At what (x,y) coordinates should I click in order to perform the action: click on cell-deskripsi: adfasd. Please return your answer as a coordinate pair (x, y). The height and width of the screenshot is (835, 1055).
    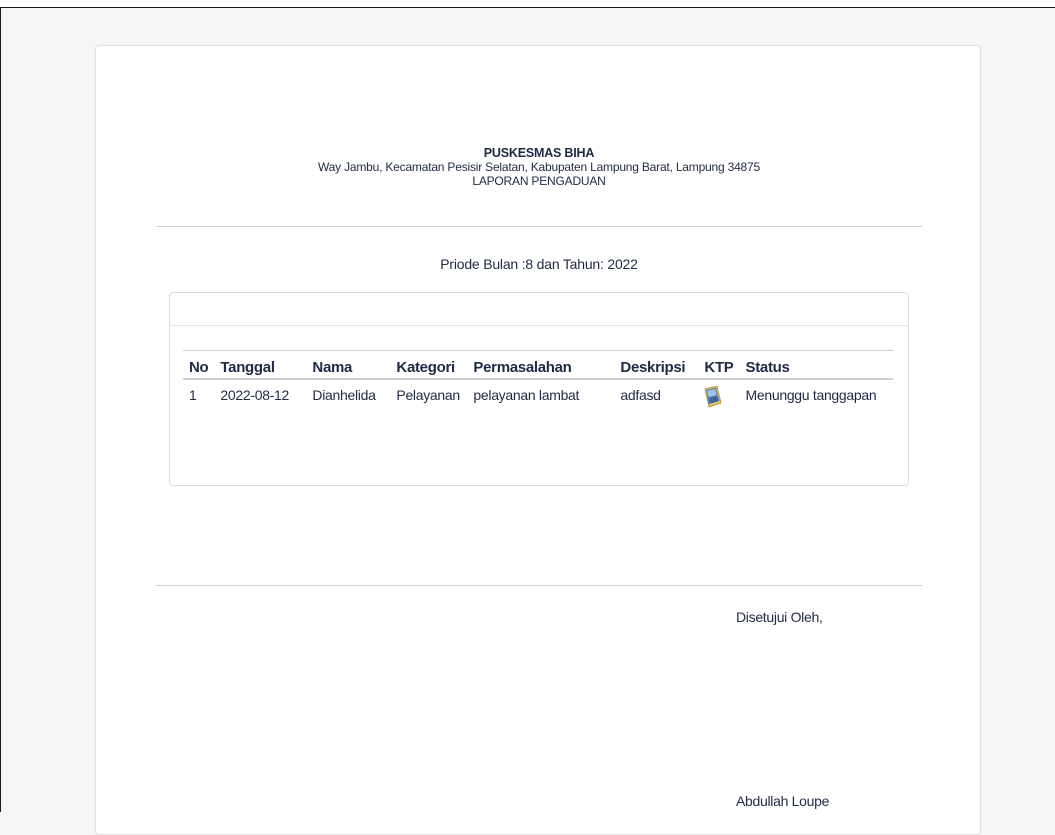
    Looking at the image, I should click on (640, 395).